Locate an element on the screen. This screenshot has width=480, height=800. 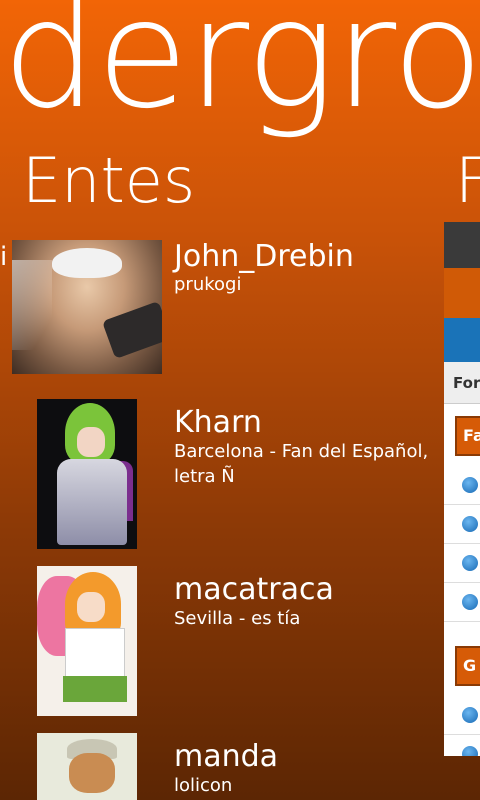
list-item: manda lolicon is located at coordinates (222, 766).